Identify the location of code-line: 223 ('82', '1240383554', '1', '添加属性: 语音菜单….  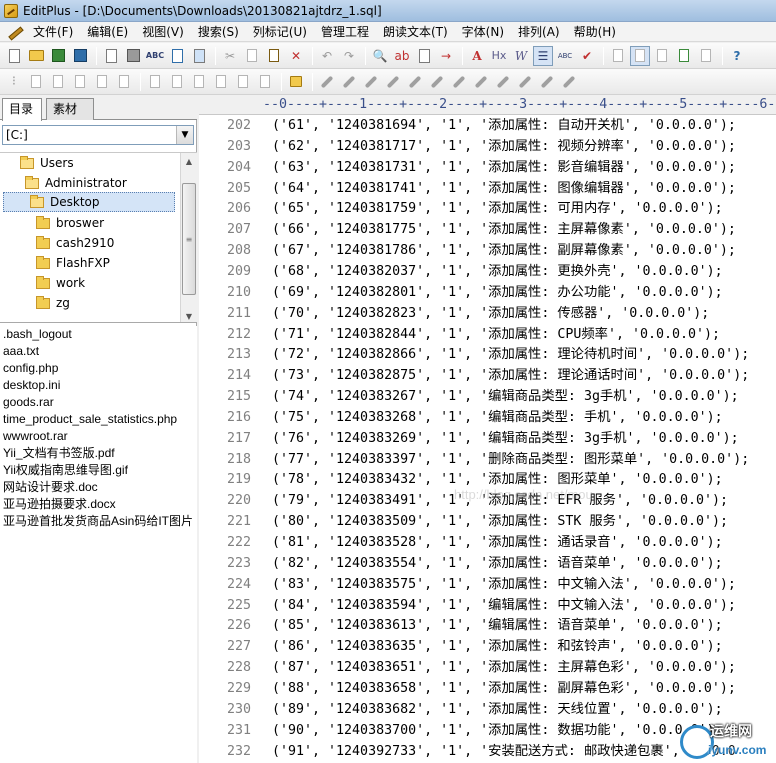
(487, 563).